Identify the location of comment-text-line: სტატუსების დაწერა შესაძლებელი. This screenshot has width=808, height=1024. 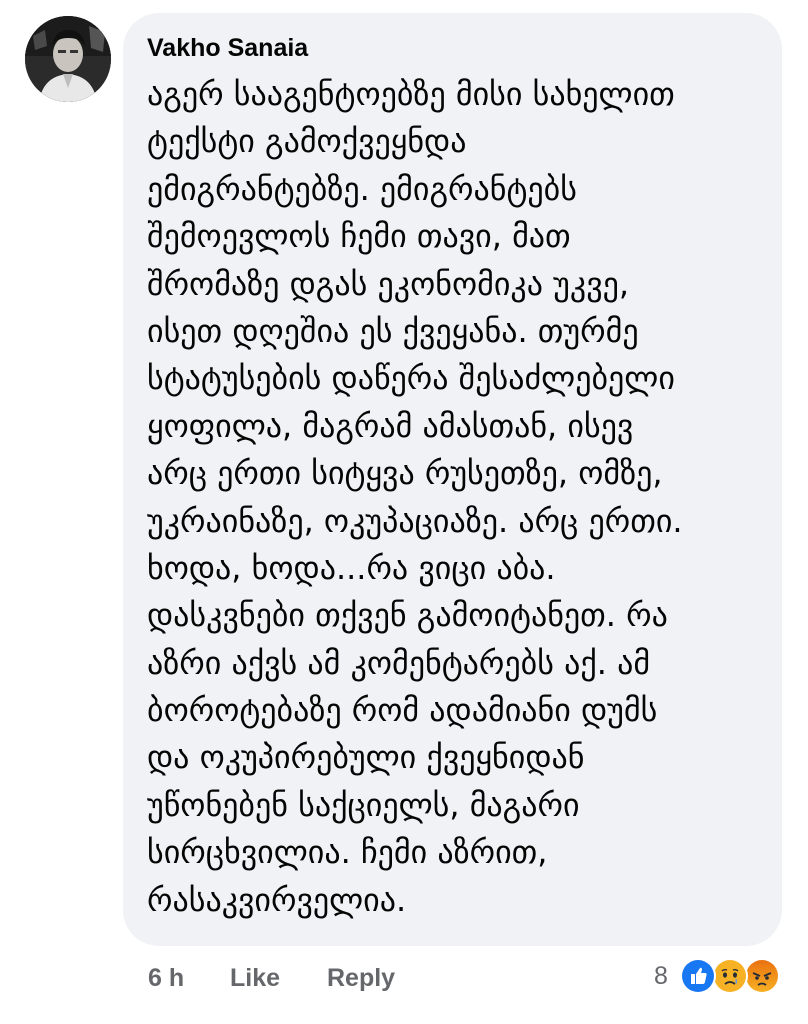
(411, 378).